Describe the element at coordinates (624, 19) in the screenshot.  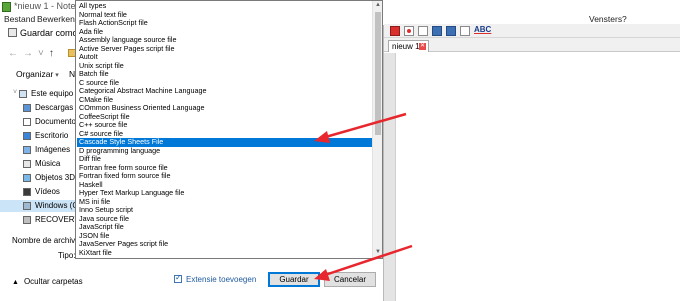
I see `menu-help: ?` at that location.